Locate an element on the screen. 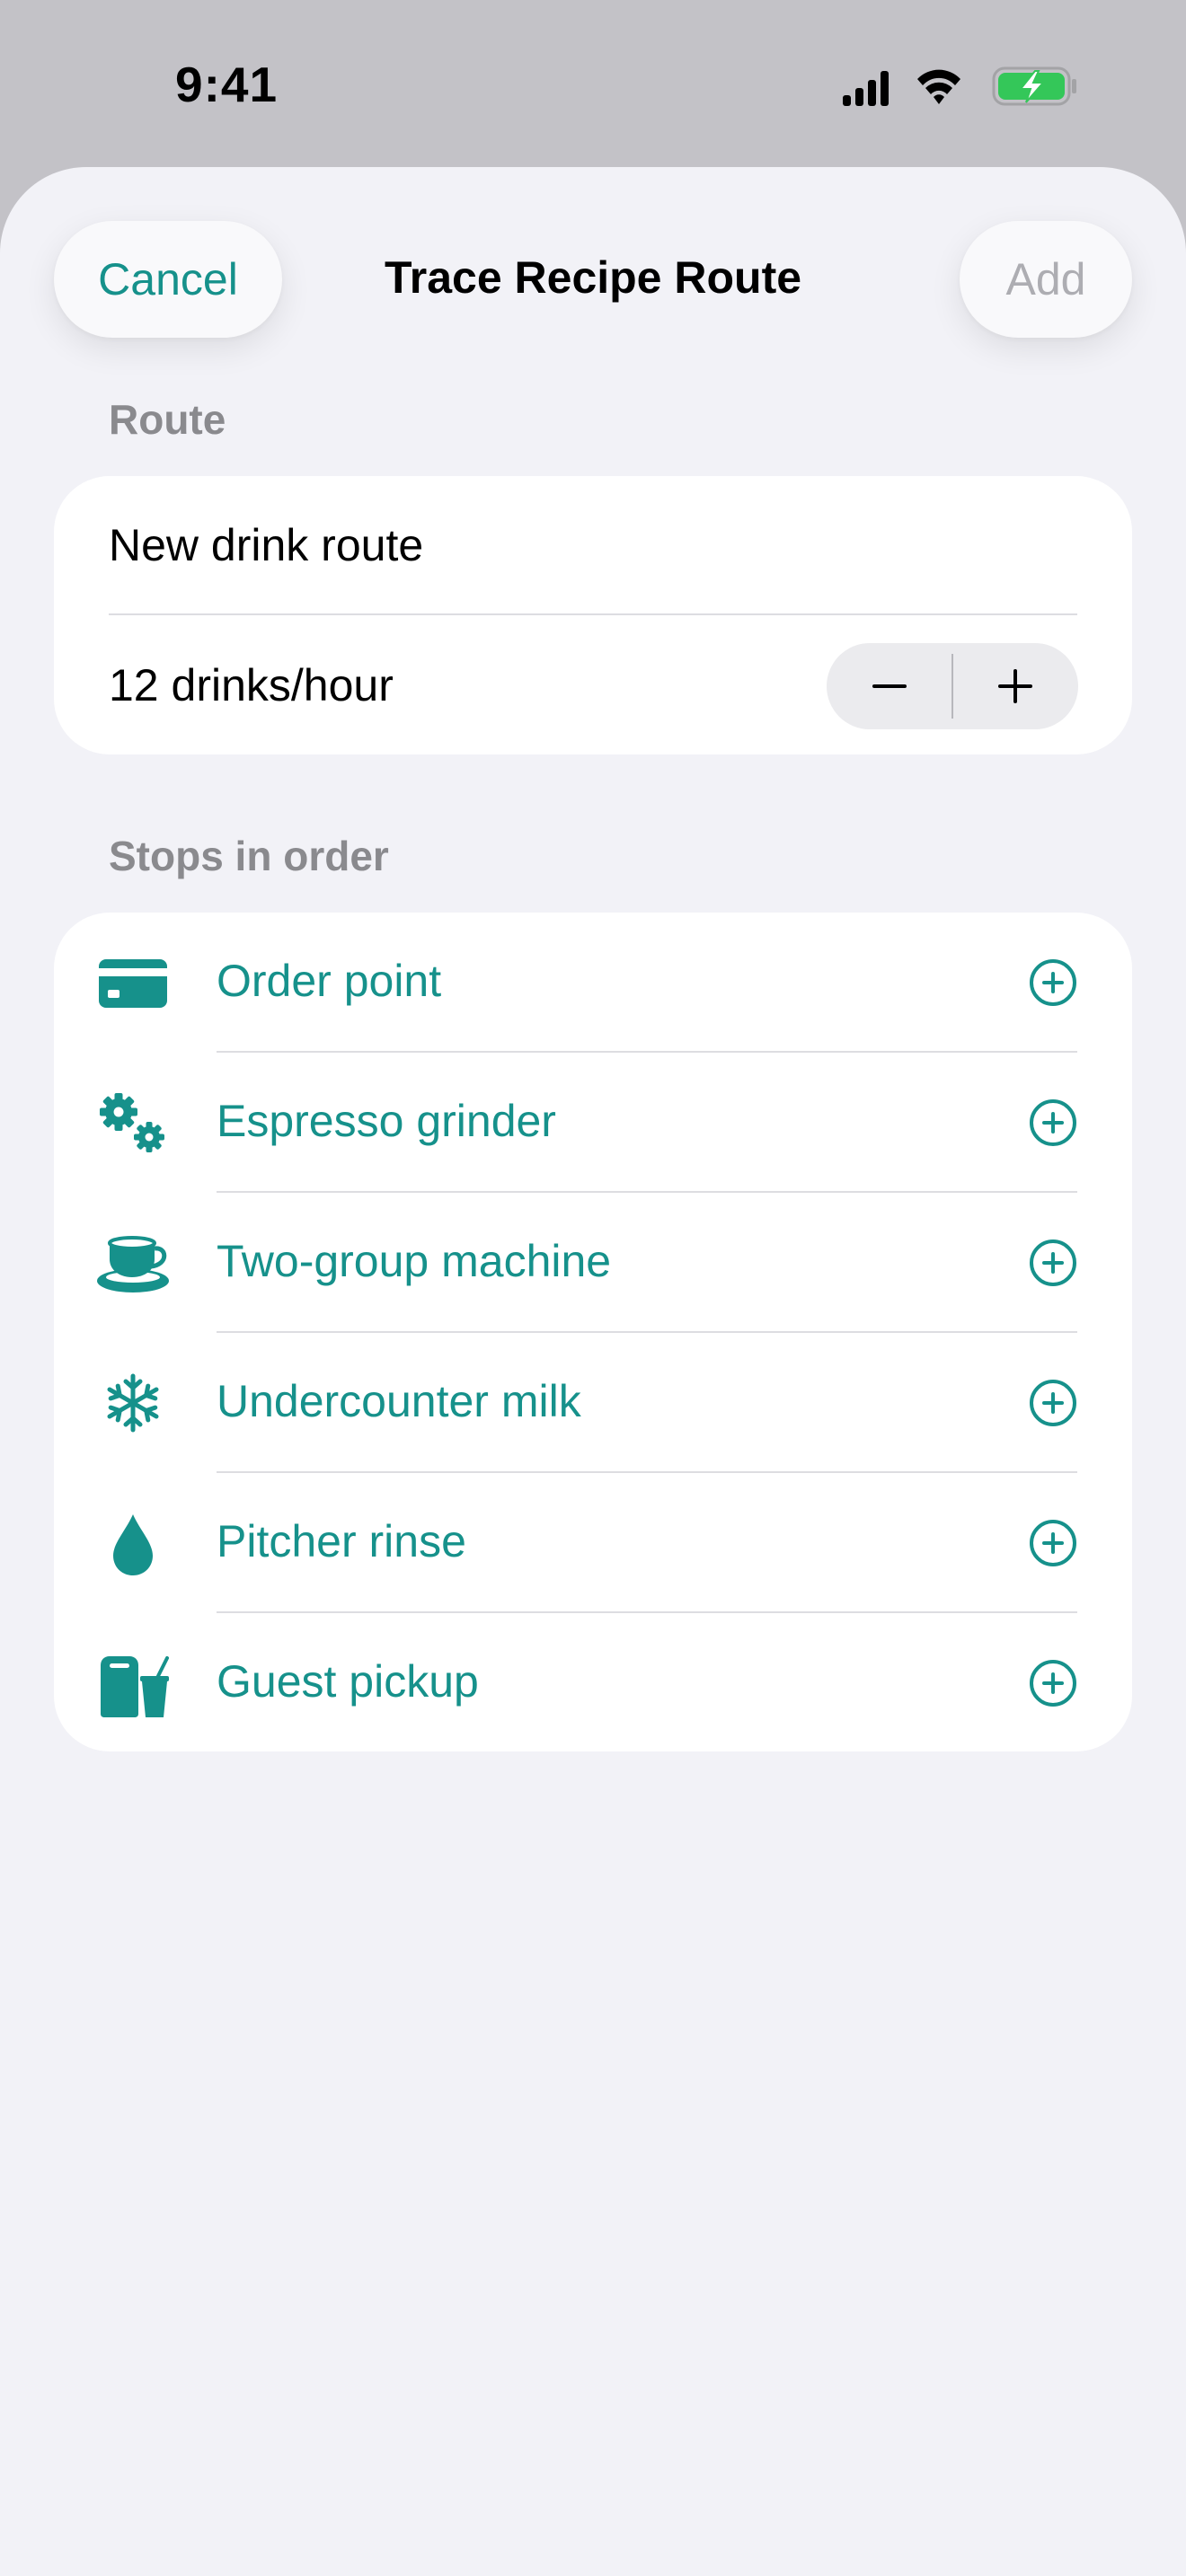 The height and width of the screenshot is (2576, 1186). stop-row-two-group-machine: Two-group machine is located at coordinates (593, 1263).